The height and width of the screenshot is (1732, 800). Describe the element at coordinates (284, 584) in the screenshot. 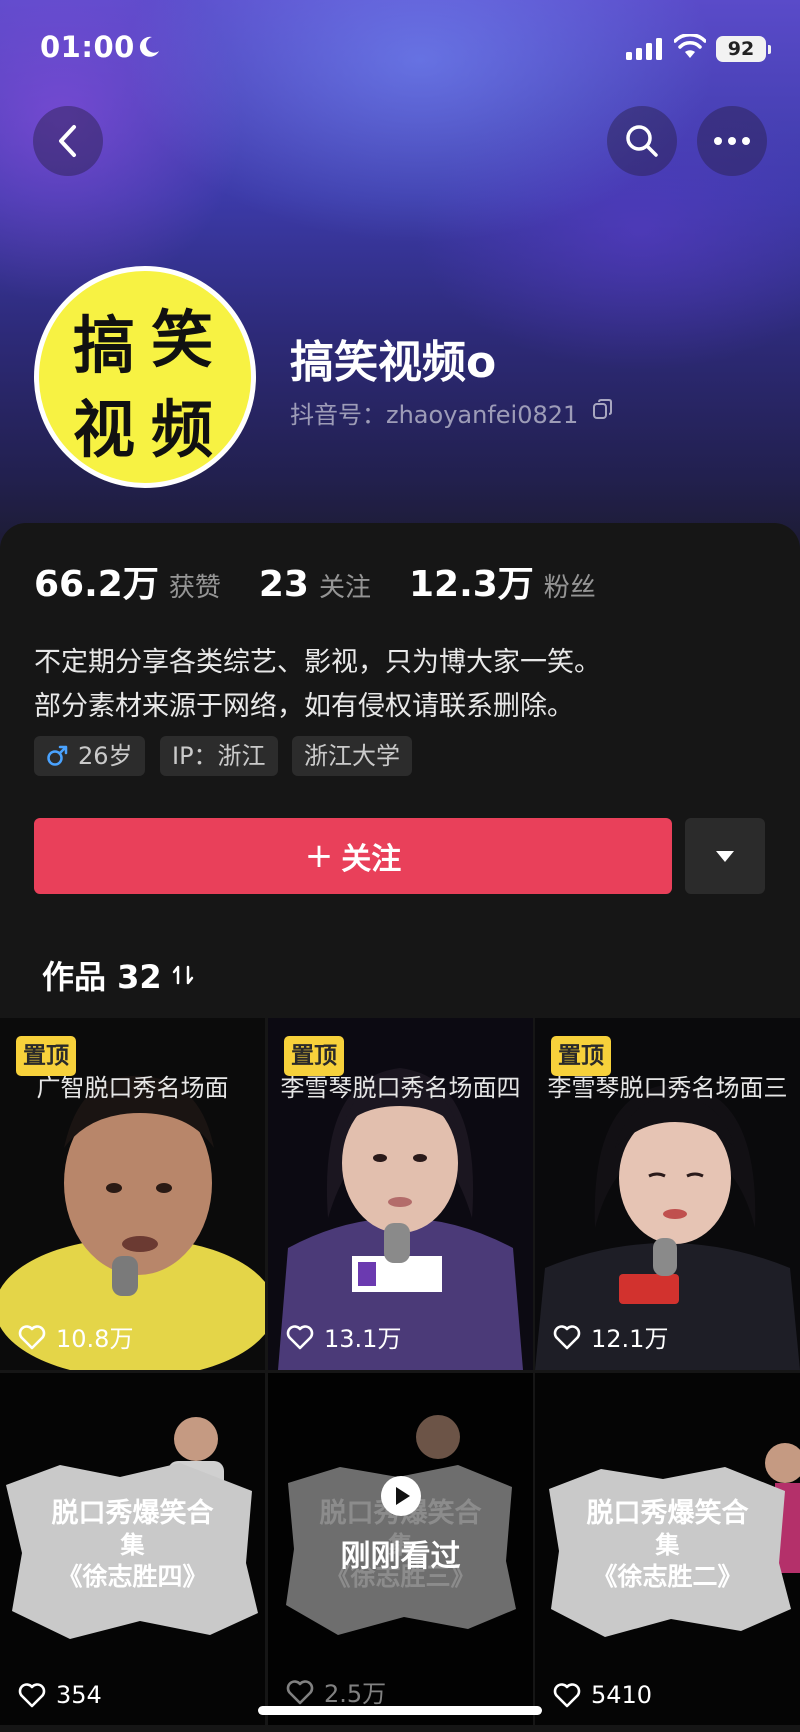

I see `following-count: 23` at that location.